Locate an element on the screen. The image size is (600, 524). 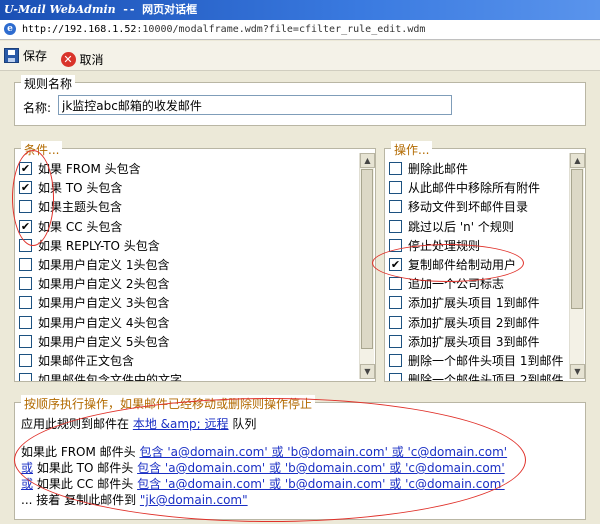
action-row: 添加扩展头项目 1到邮件 is located at coordinates (478, 302).